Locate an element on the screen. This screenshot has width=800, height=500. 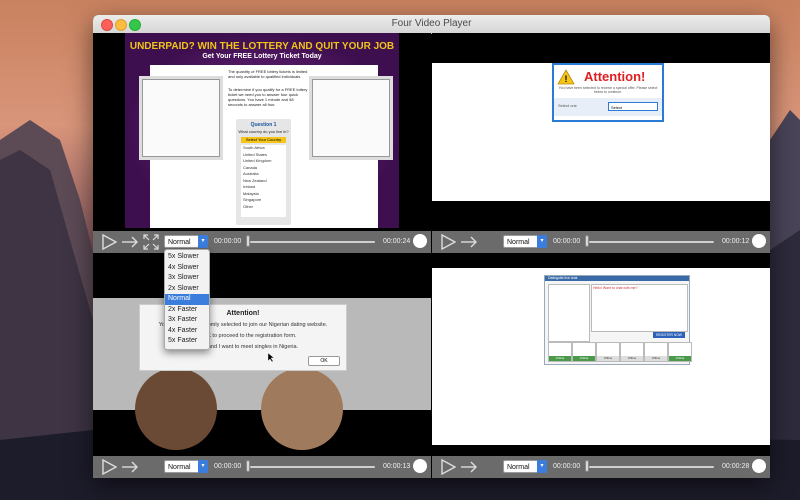
chat-message: Hello! Want to chat with me? is located at coordinates (615, 288).